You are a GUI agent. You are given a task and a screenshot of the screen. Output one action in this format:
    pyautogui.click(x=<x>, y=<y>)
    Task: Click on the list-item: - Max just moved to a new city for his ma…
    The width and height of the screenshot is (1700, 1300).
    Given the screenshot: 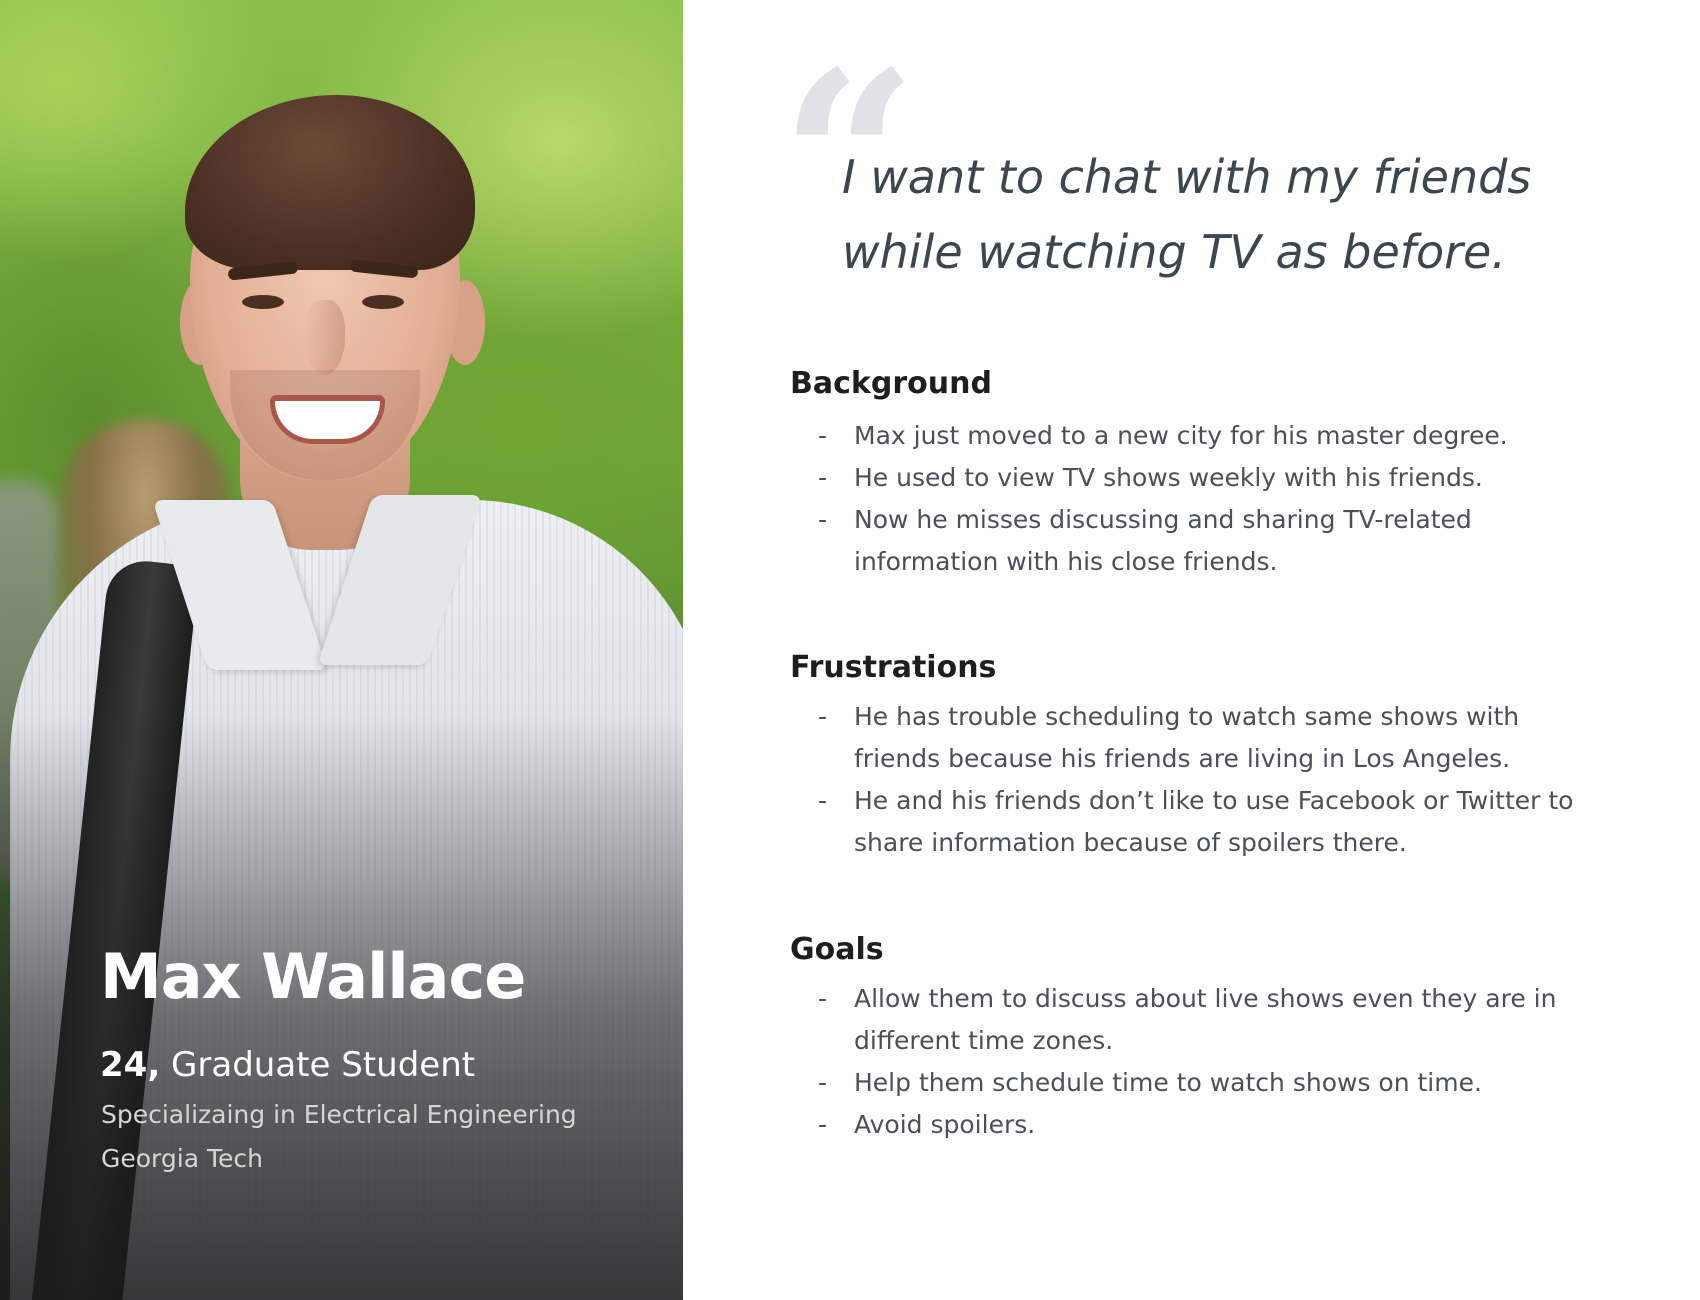 What is the action you would take?
    pyautogui.click(x=1208, y=436)
    